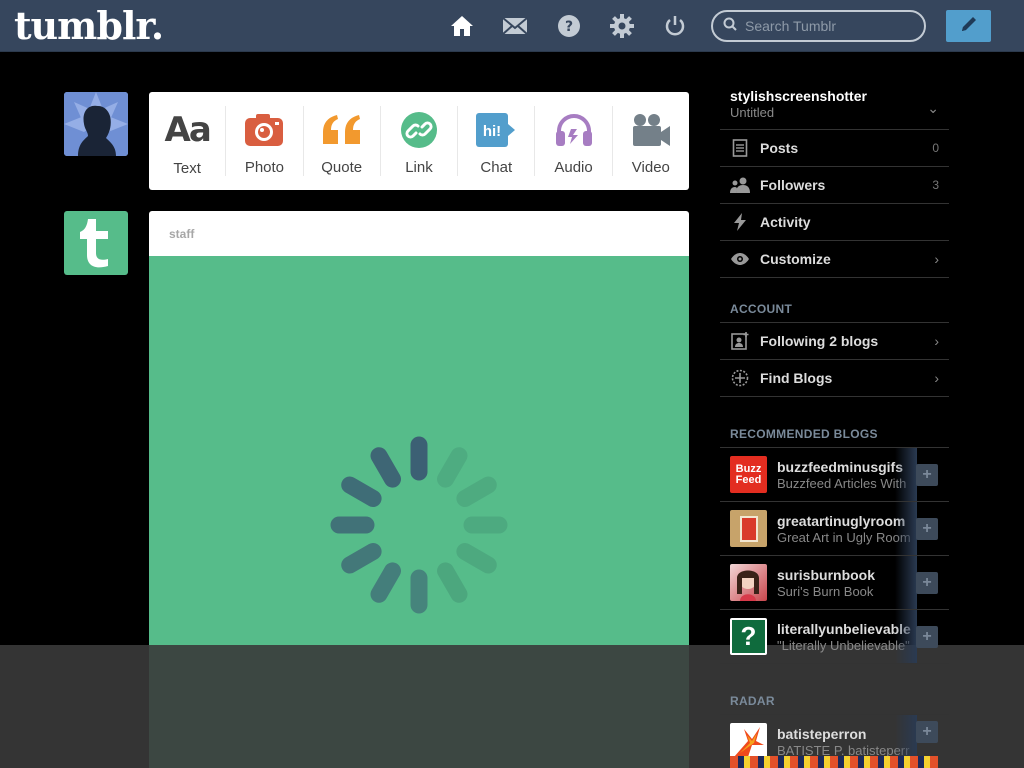  I want to click on recommended-blog-item: surisburnbook Suri's Burn Book +, so click(834, 583).